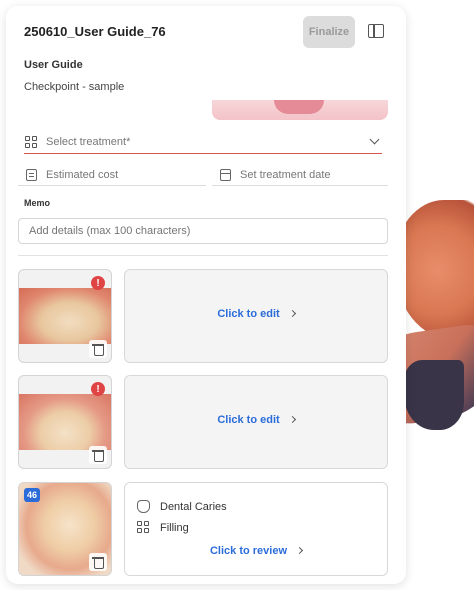 This screenshot has width=474, height=590. Describe the element at coordinates (95, 31) in the screenshot. I see `page-title: 250610_User Guide_76` at that location.